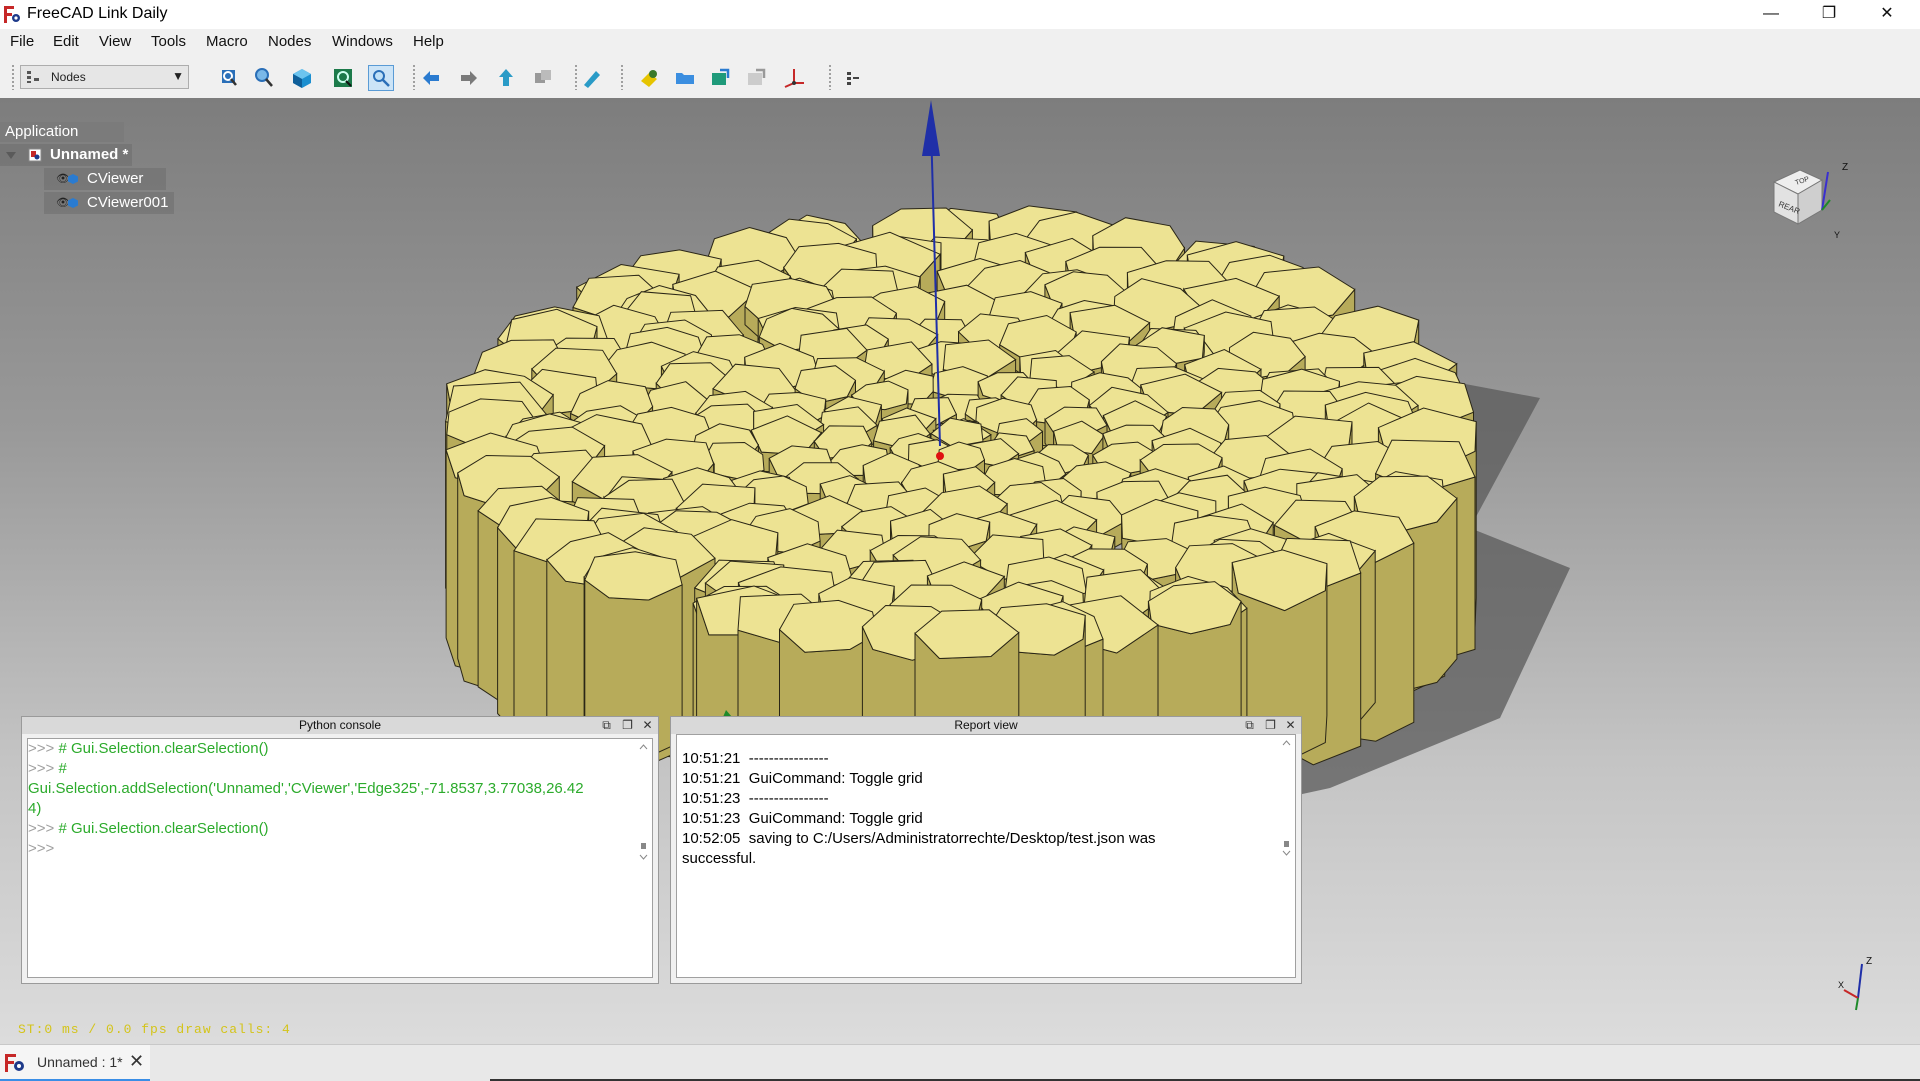  I want to click on menu-macro: Macro, so click(227, 41).